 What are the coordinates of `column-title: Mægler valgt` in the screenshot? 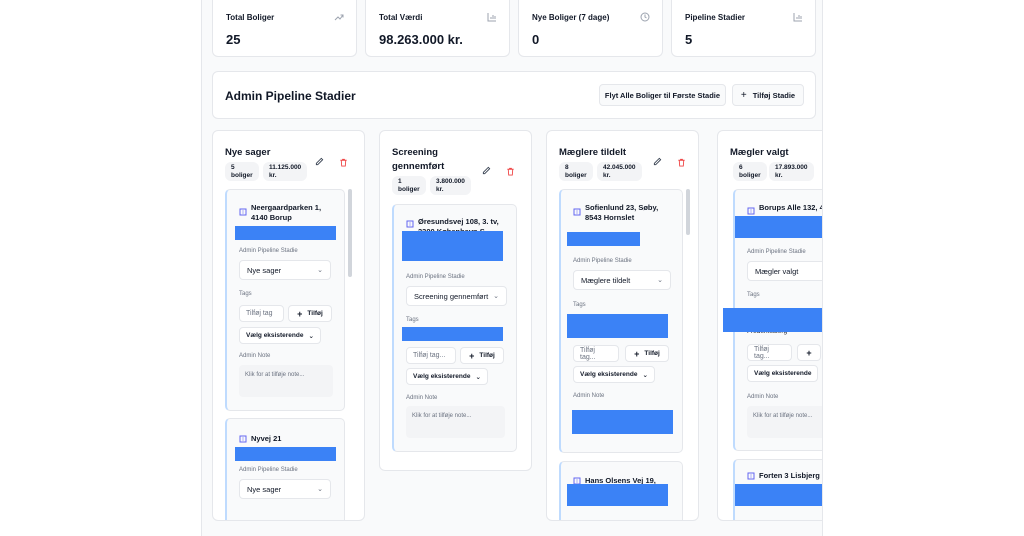 It's located at (759, 152).